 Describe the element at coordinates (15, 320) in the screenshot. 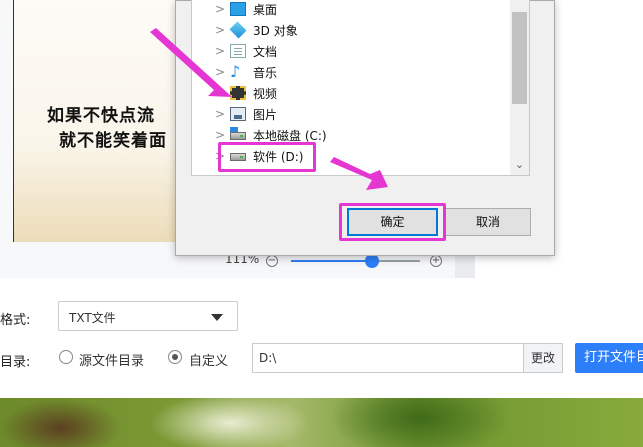

I see `output-format-label: 格式:` at that location.